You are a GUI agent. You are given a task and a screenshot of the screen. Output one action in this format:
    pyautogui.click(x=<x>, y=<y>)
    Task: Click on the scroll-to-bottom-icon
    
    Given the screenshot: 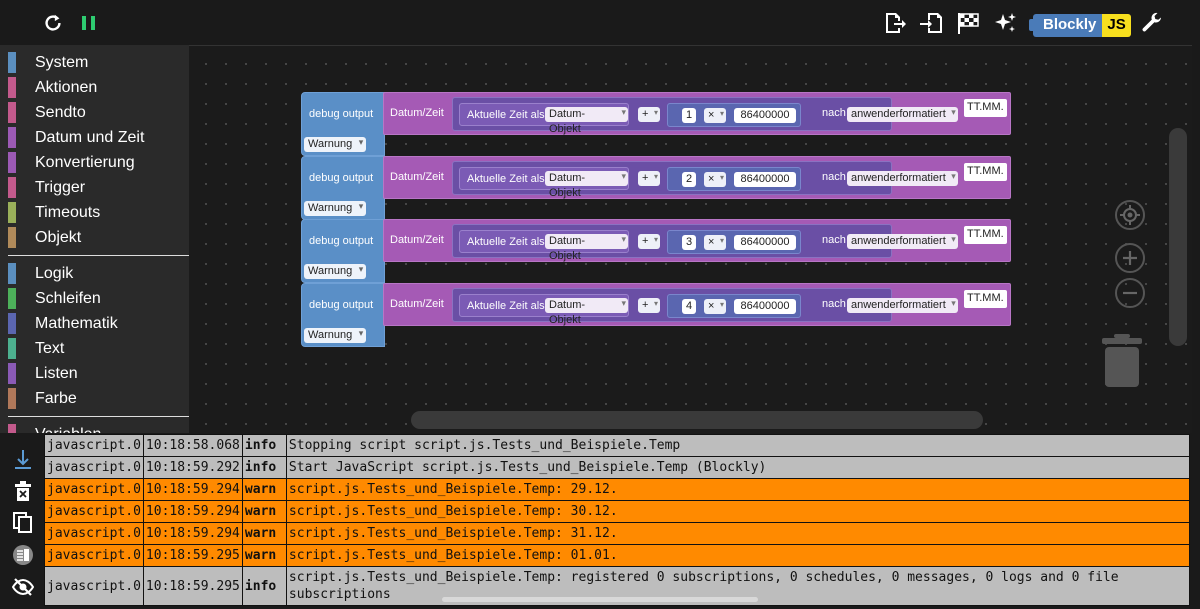 What is the action you would take?
    pyautogui.click(x=23, y=459)
    